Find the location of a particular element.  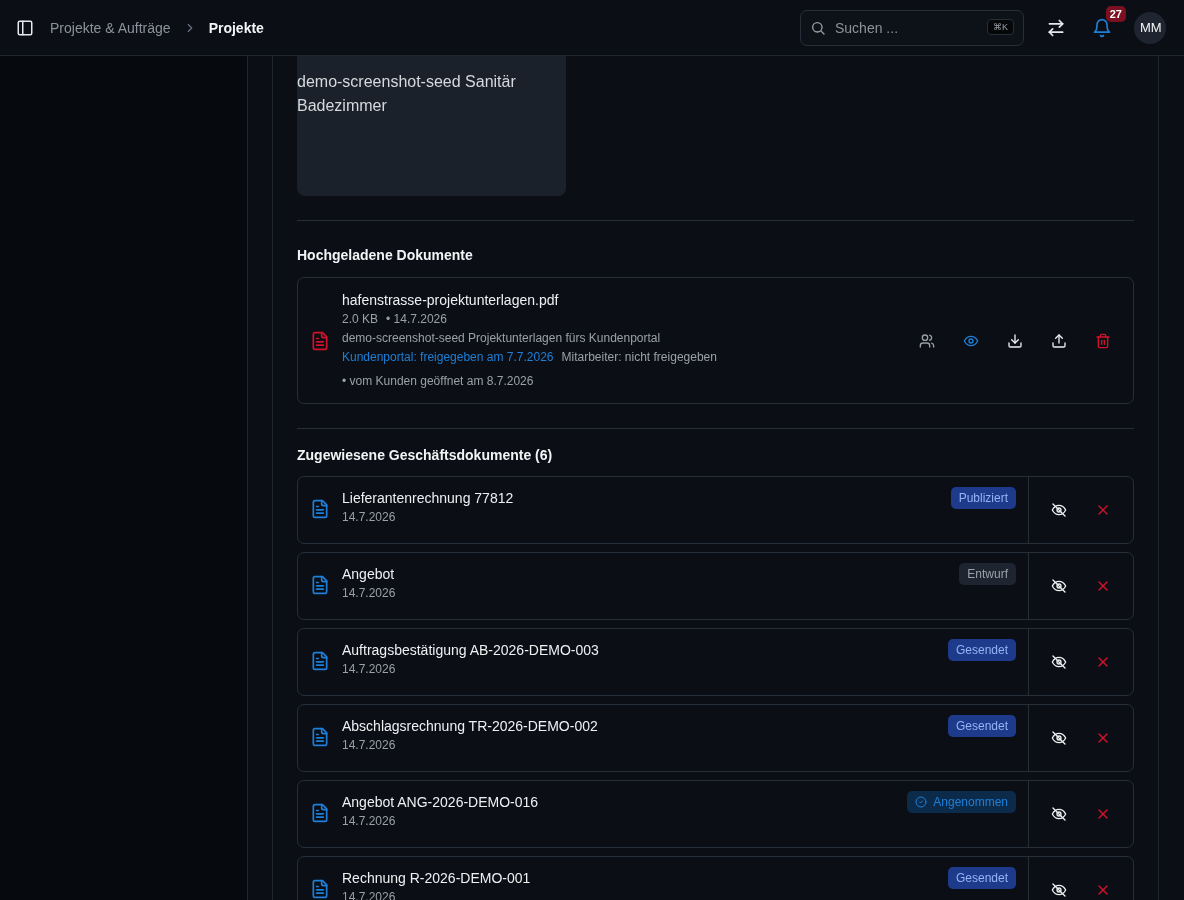

bell-icon is located at coordinates (1102, 27).